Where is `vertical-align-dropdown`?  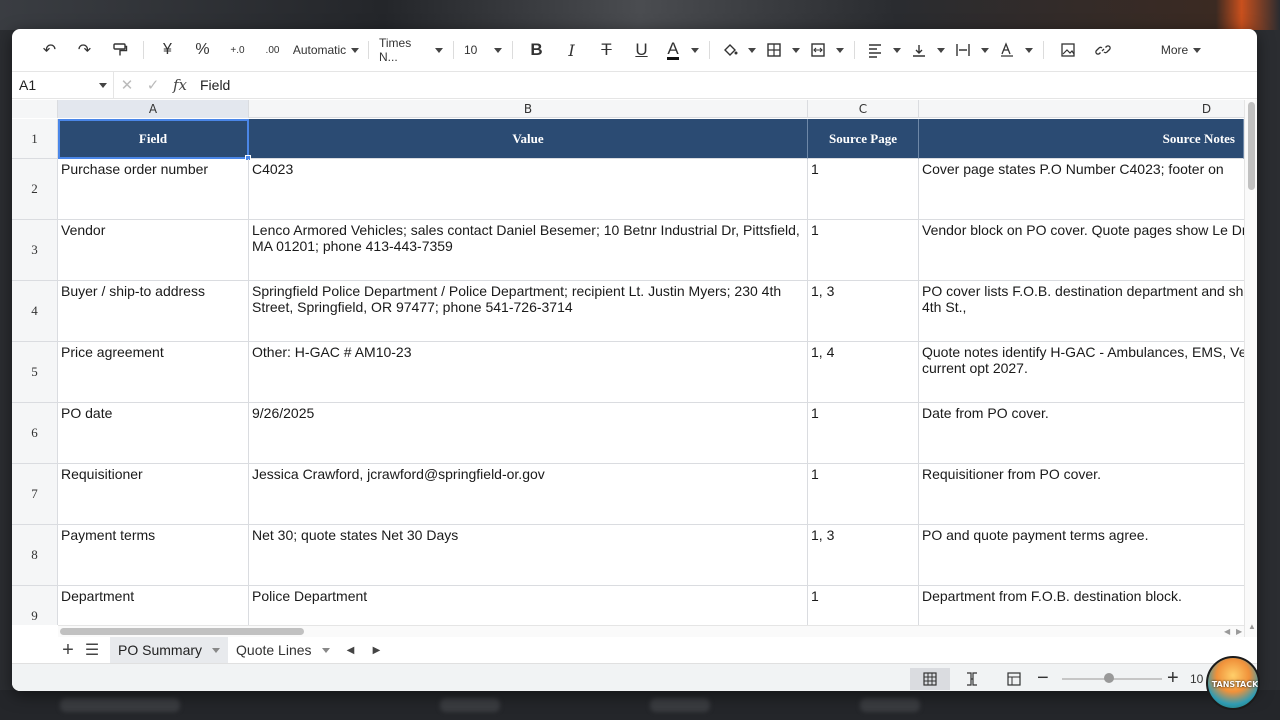
vertical-align-dropdown is located at coordinates (941, 50).